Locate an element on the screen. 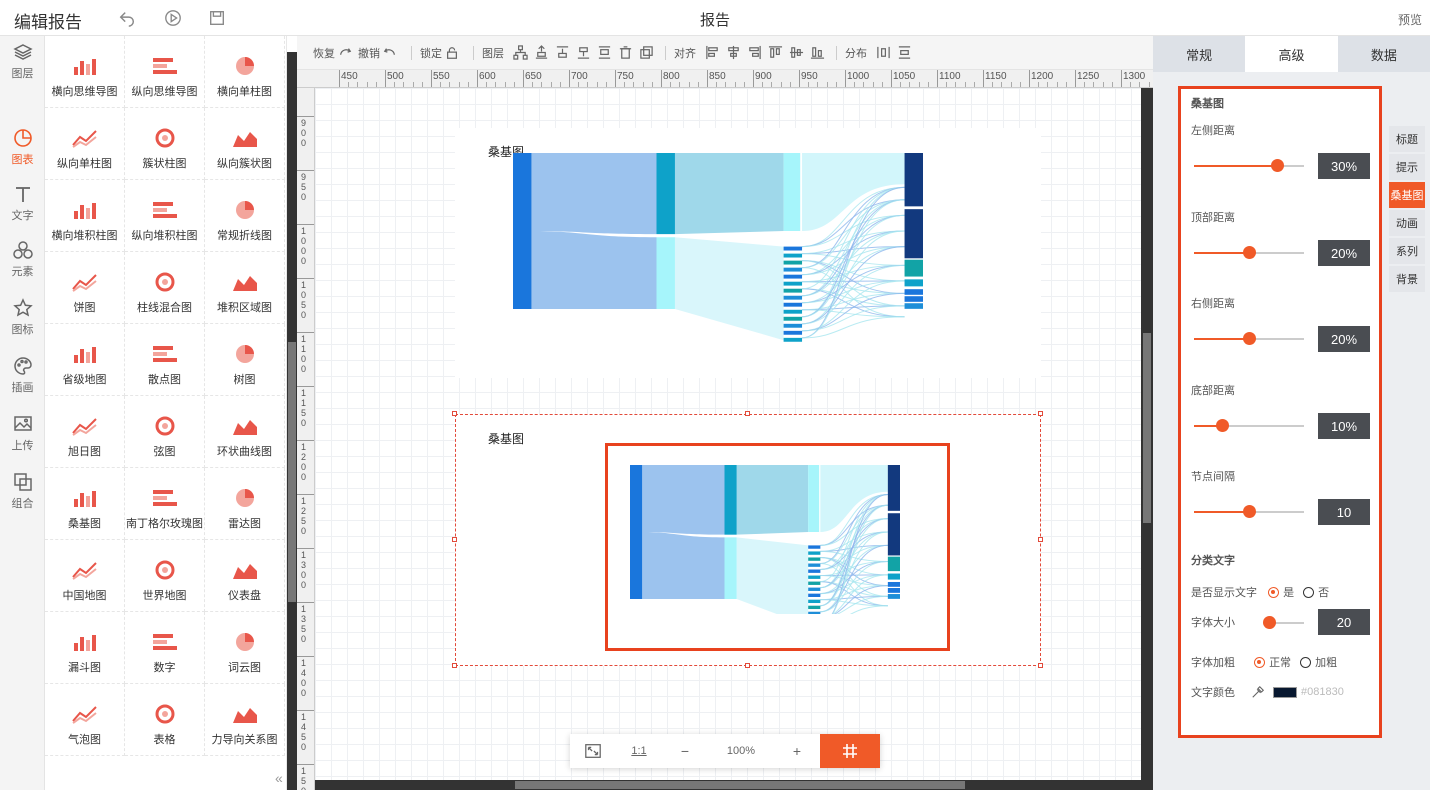 This screenshot has width=1430, height=790. distribute-h-icon is located at coordinates (883, 52).